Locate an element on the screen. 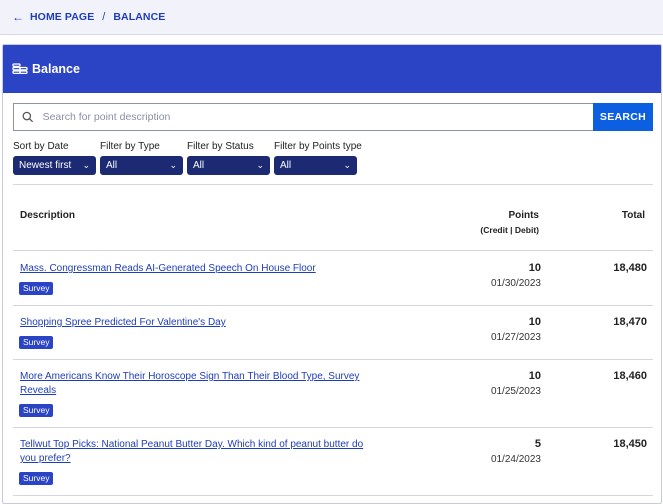 This screenshot has height=504, width=663. breadcrumb-current: BALANCE is located at coordinates (139, 17).